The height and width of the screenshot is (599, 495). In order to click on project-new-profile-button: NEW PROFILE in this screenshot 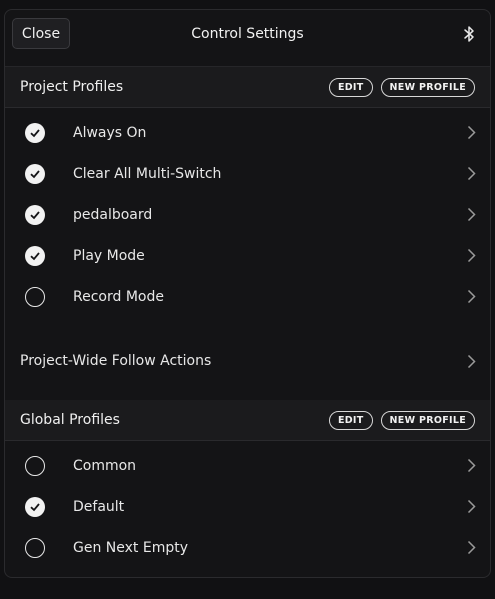, I will do `click(427, 87)`.